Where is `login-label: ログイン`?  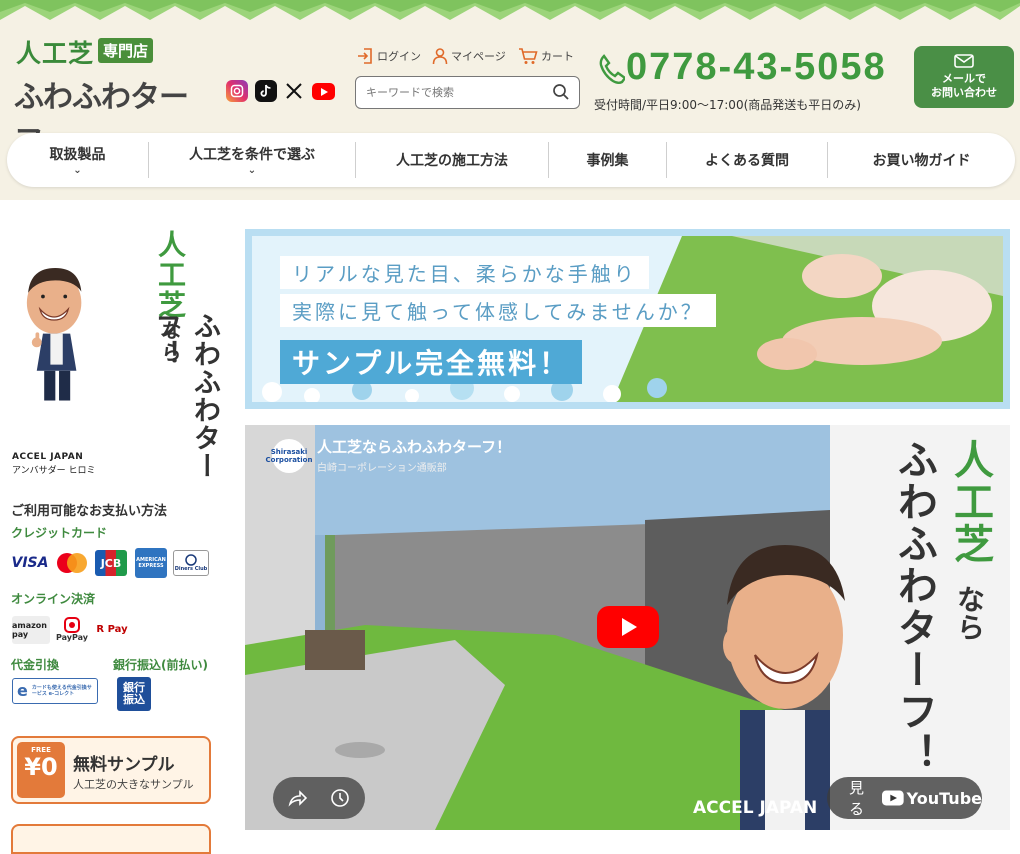
login-label: ログイン is located at coordinates (399, 56).